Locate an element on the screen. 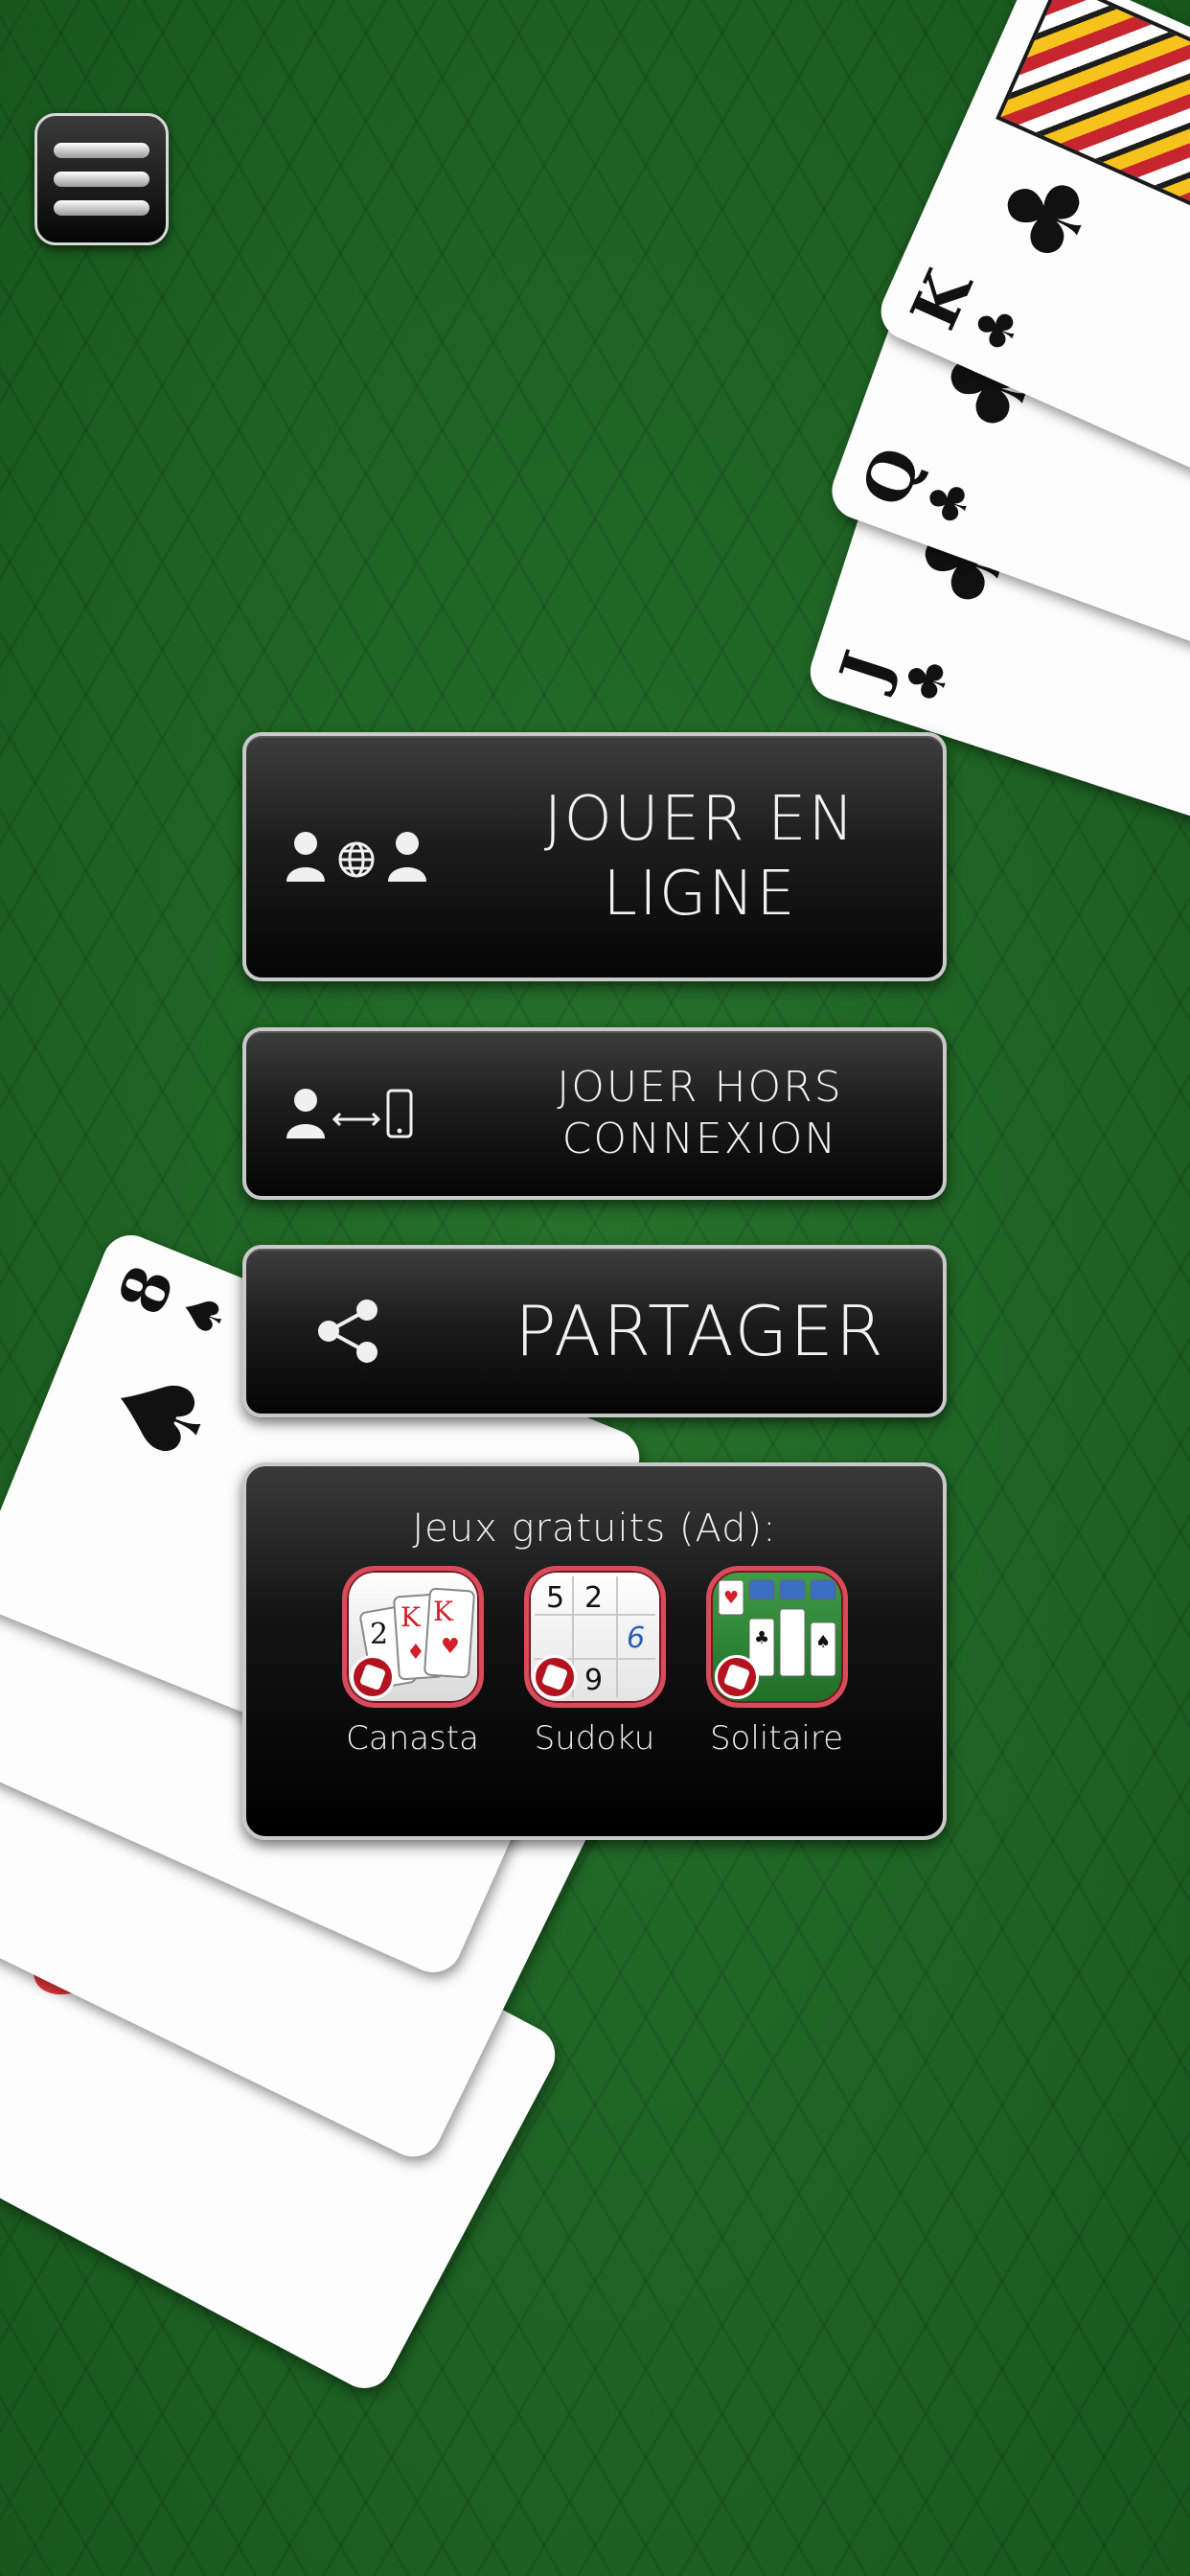 This screenshot has width=1190, height=2576. sudoku-digit: 9 is located at coordinates (593, 1680).